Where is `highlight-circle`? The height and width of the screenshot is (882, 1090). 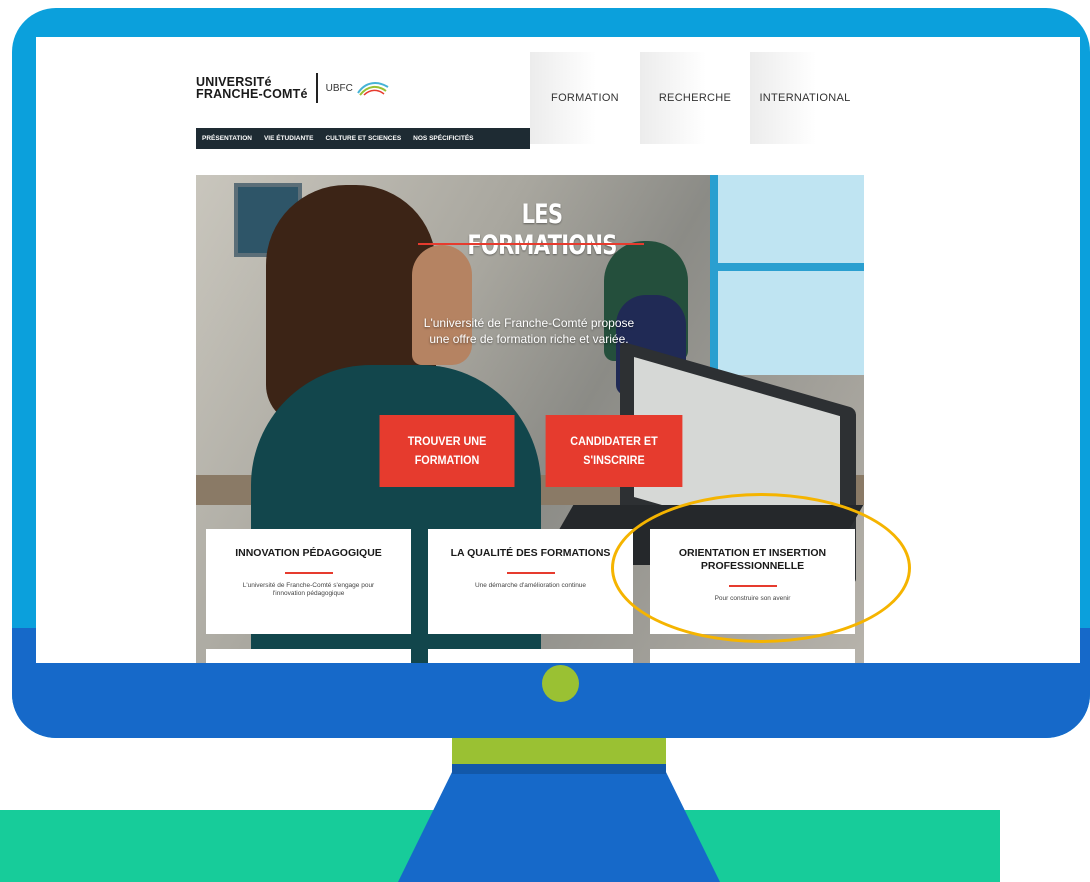
highlight-circle is located at coordinates (761, 568).